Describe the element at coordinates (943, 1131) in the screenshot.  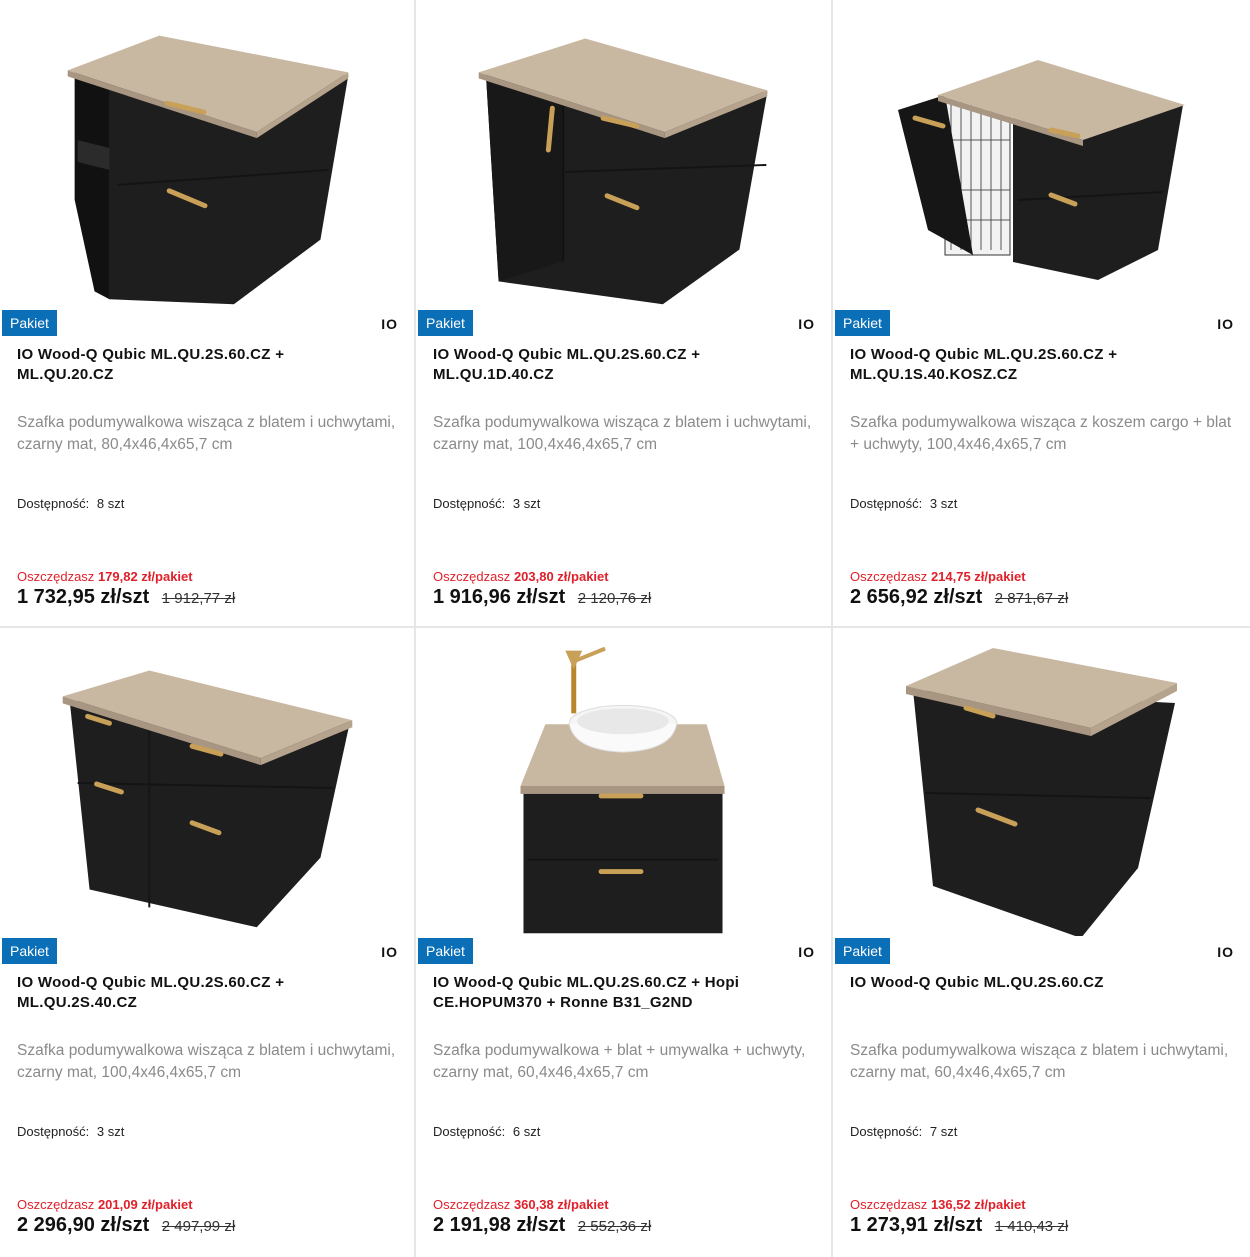
I see `availability-value: 7 szt` at that location.